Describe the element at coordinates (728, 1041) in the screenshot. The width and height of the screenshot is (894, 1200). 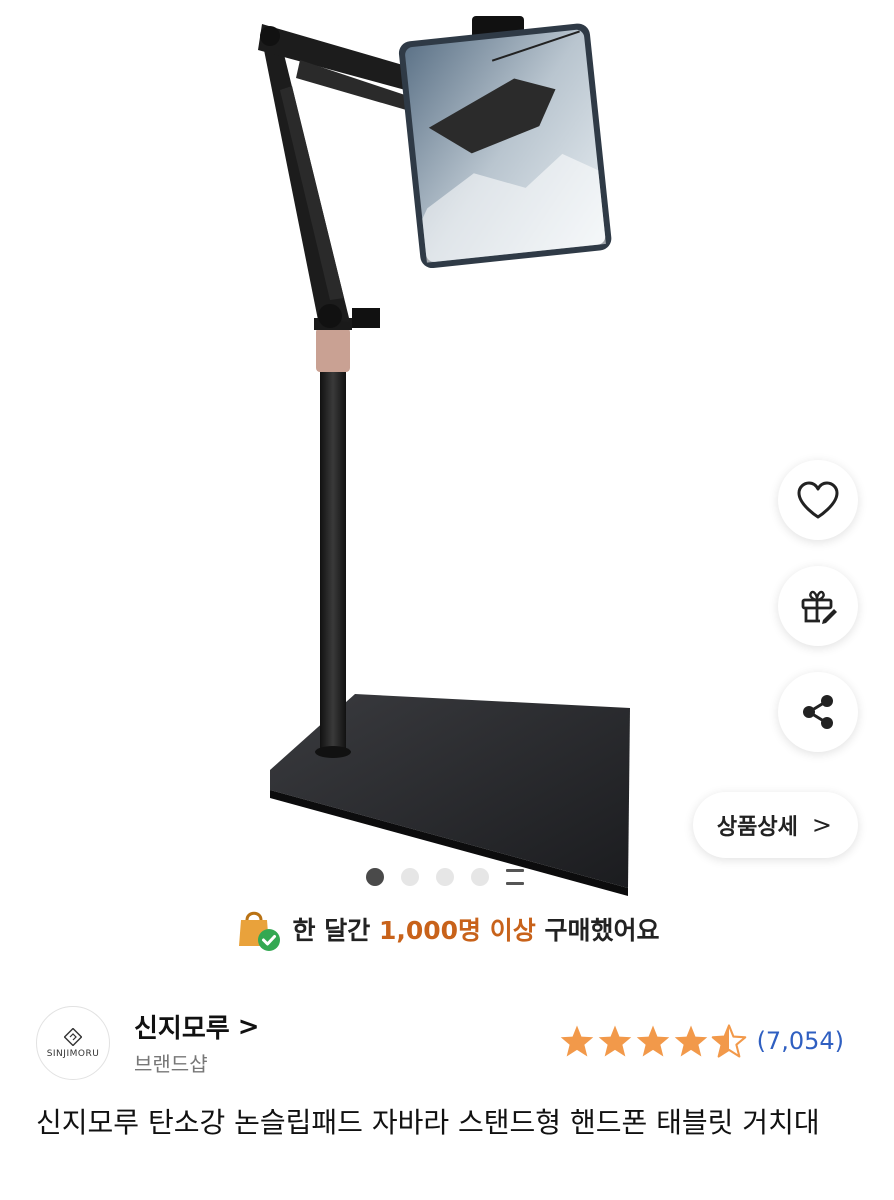
I see `star-half-icon` at that location.